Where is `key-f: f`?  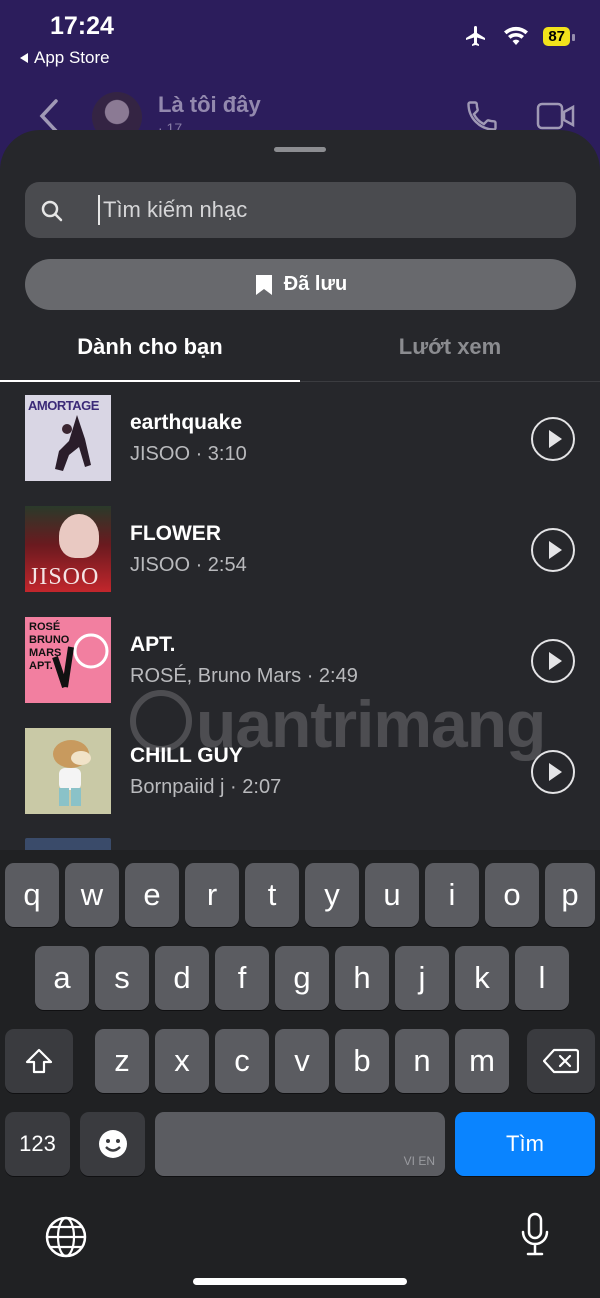 key-f: f is located at coordinates (242, 978).